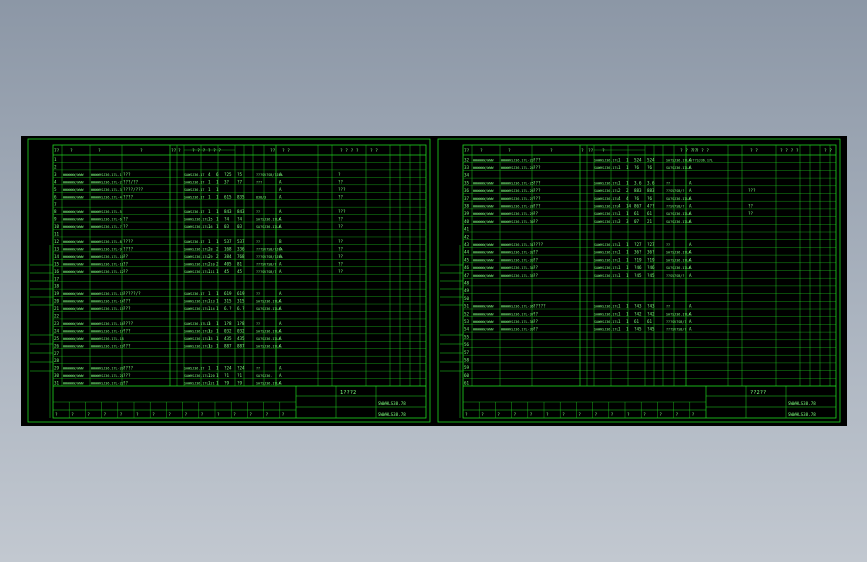 The width and height of the screenshot is (867, 562). What do you see at coordinates (467, 182) in the screenshot?
I see `row-n-text: 35` at bounding box center [467, 182].